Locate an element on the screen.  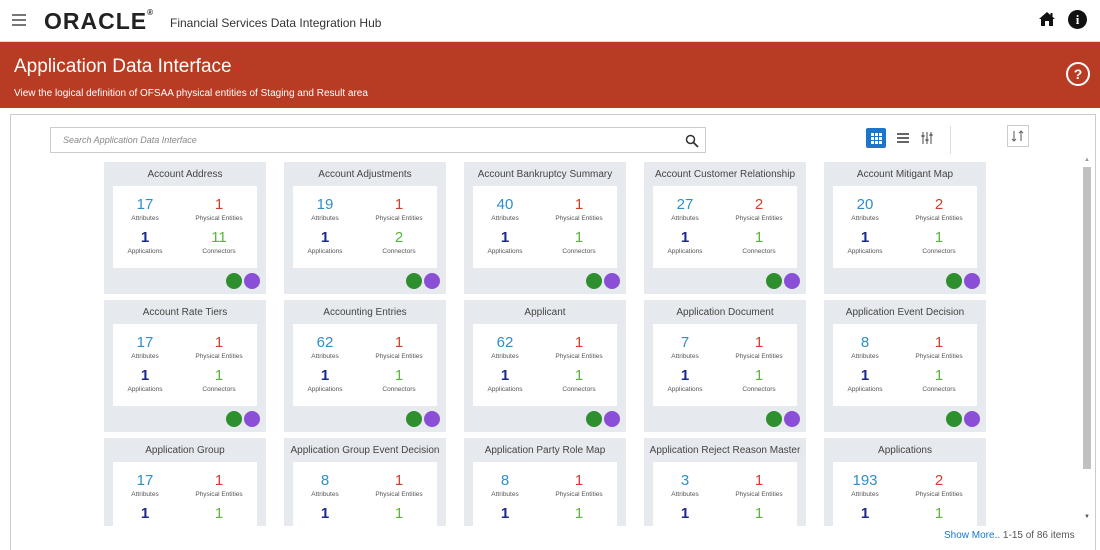
home-icon is located at coordinates (1047, 21).